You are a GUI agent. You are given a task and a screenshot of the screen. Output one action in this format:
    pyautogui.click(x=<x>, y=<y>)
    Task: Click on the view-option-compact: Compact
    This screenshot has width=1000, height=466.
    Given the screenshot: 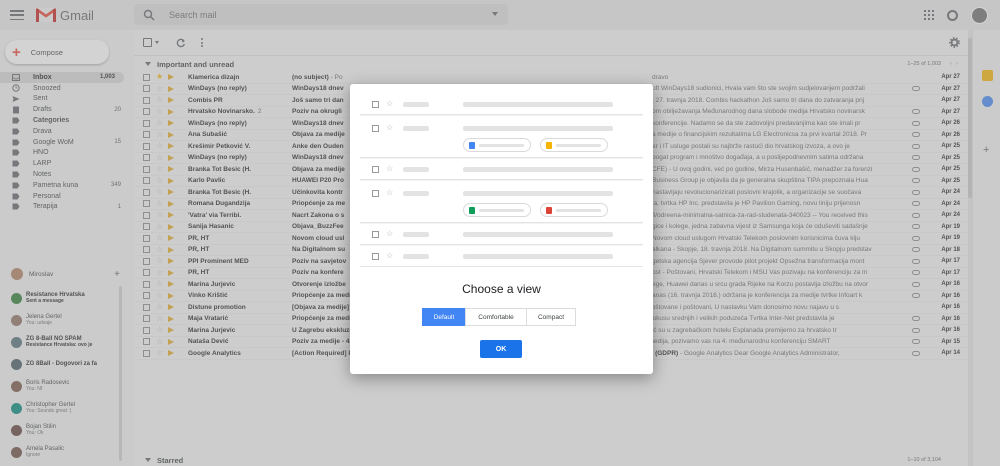 What is the action you would take?
    pyautogui.click(x=551, y=317)
    